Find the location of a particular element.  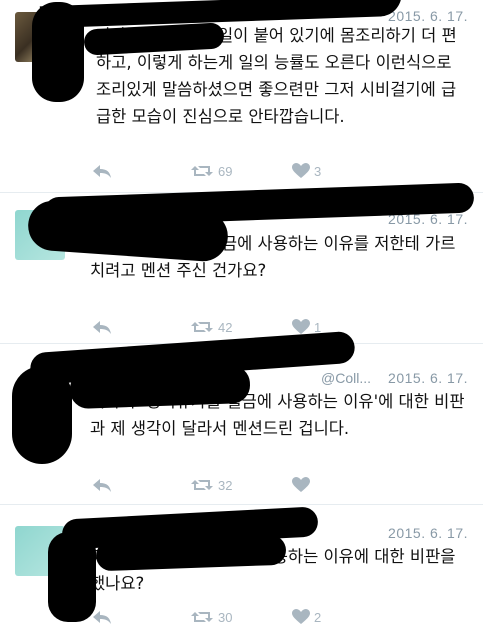

retweet-count: 32 is located at coordinates (225, 485).